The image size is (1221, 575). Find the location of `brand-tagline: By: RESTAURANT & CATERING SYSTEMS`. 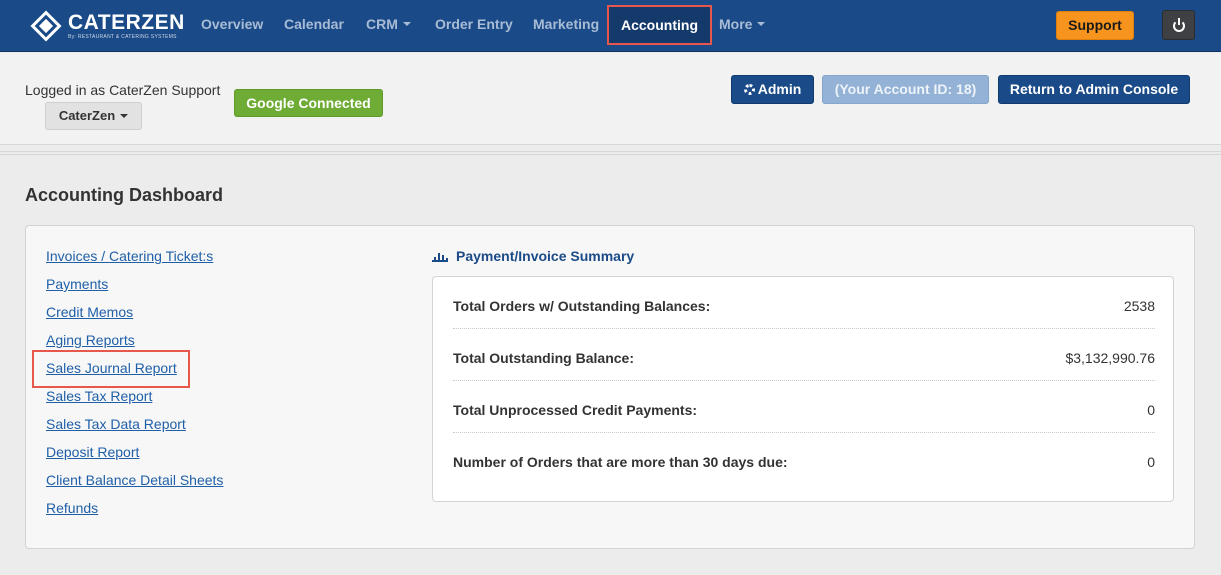

brand-tagline: By: RESTAURANT & CATERING SYSTEMS is located at coordinates (122, 37).